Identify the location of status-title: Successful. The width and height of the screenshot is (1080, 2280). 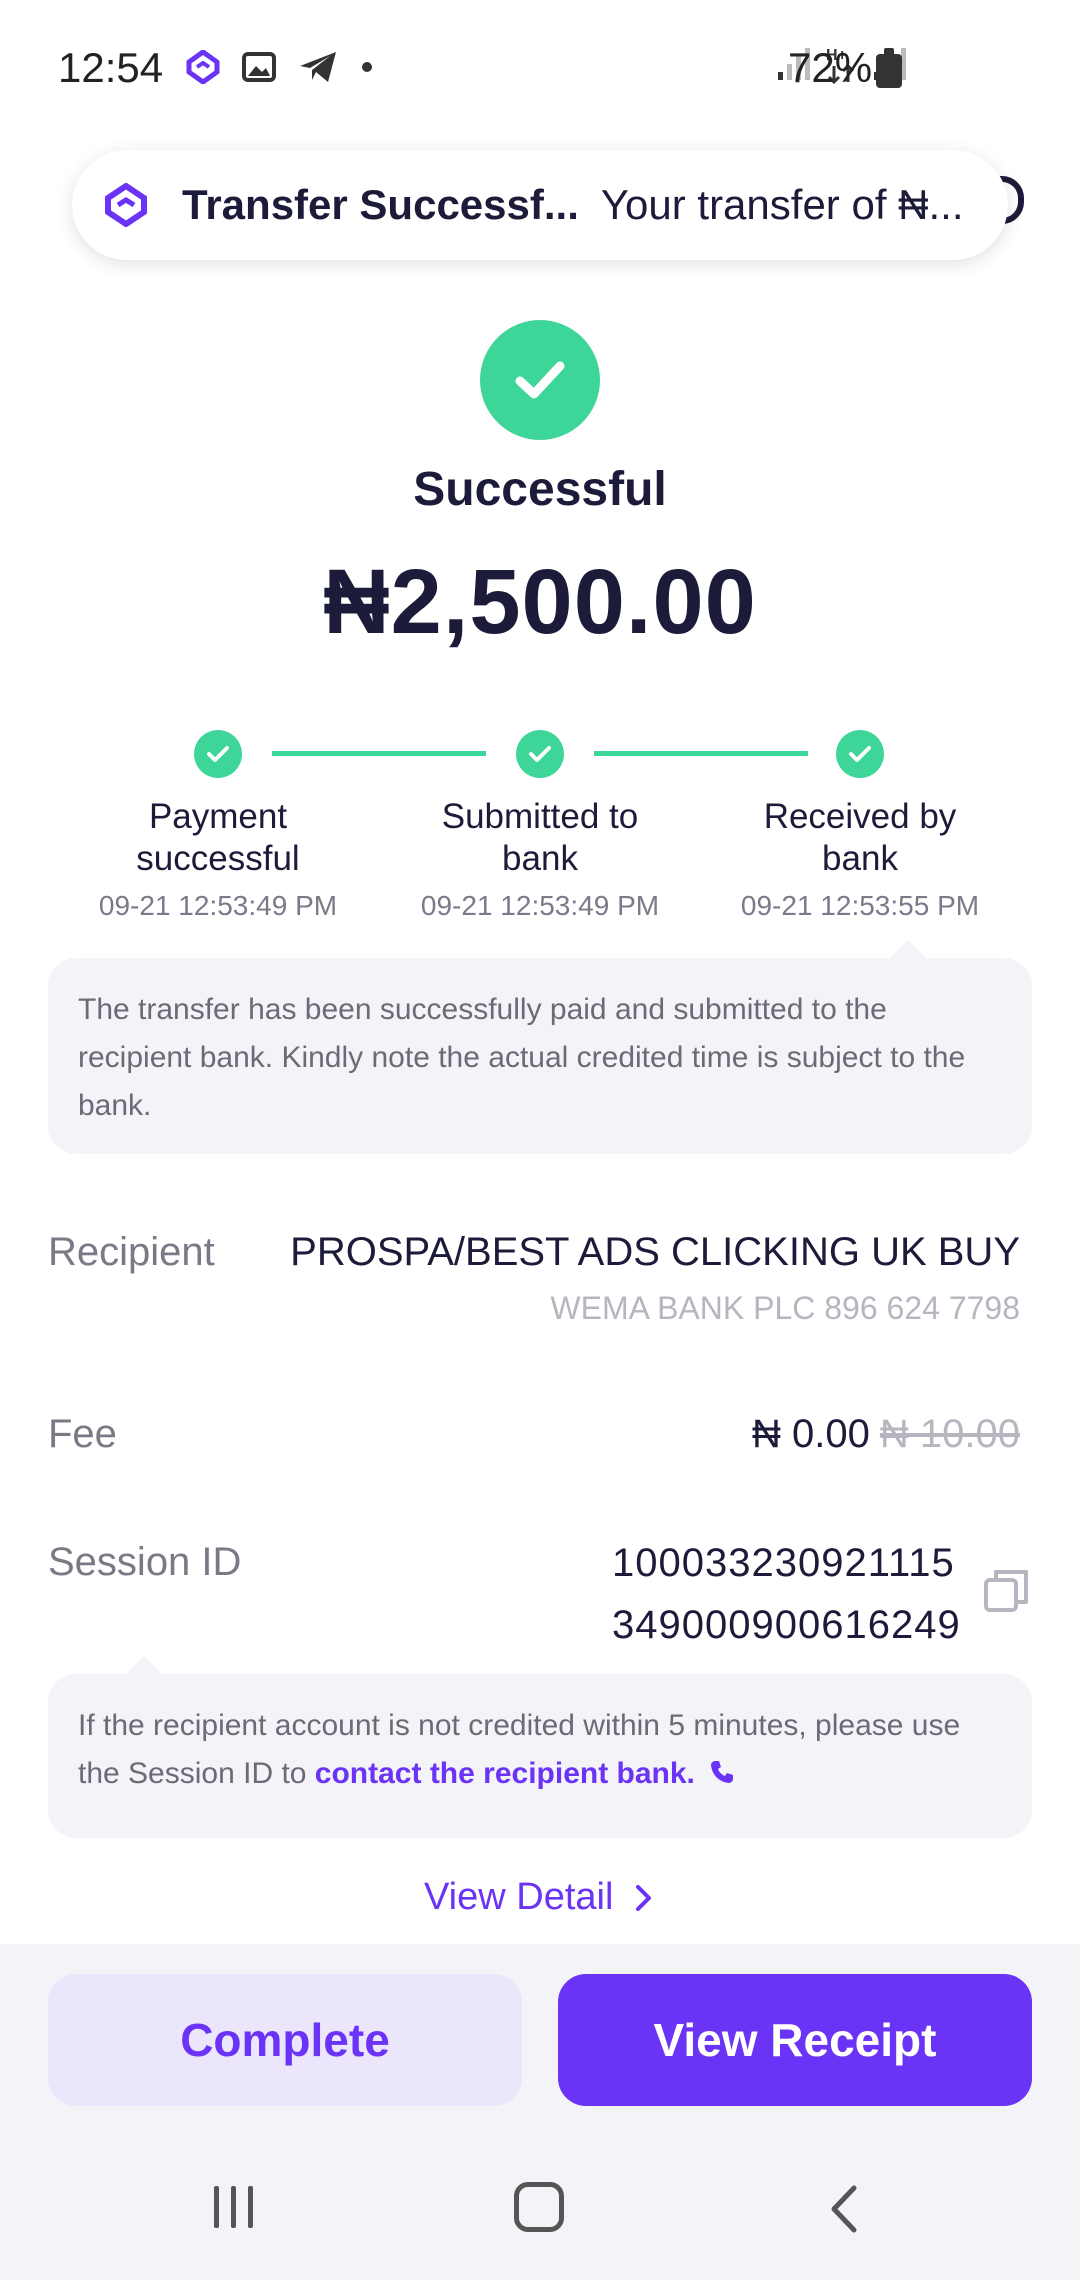
(540, 489).